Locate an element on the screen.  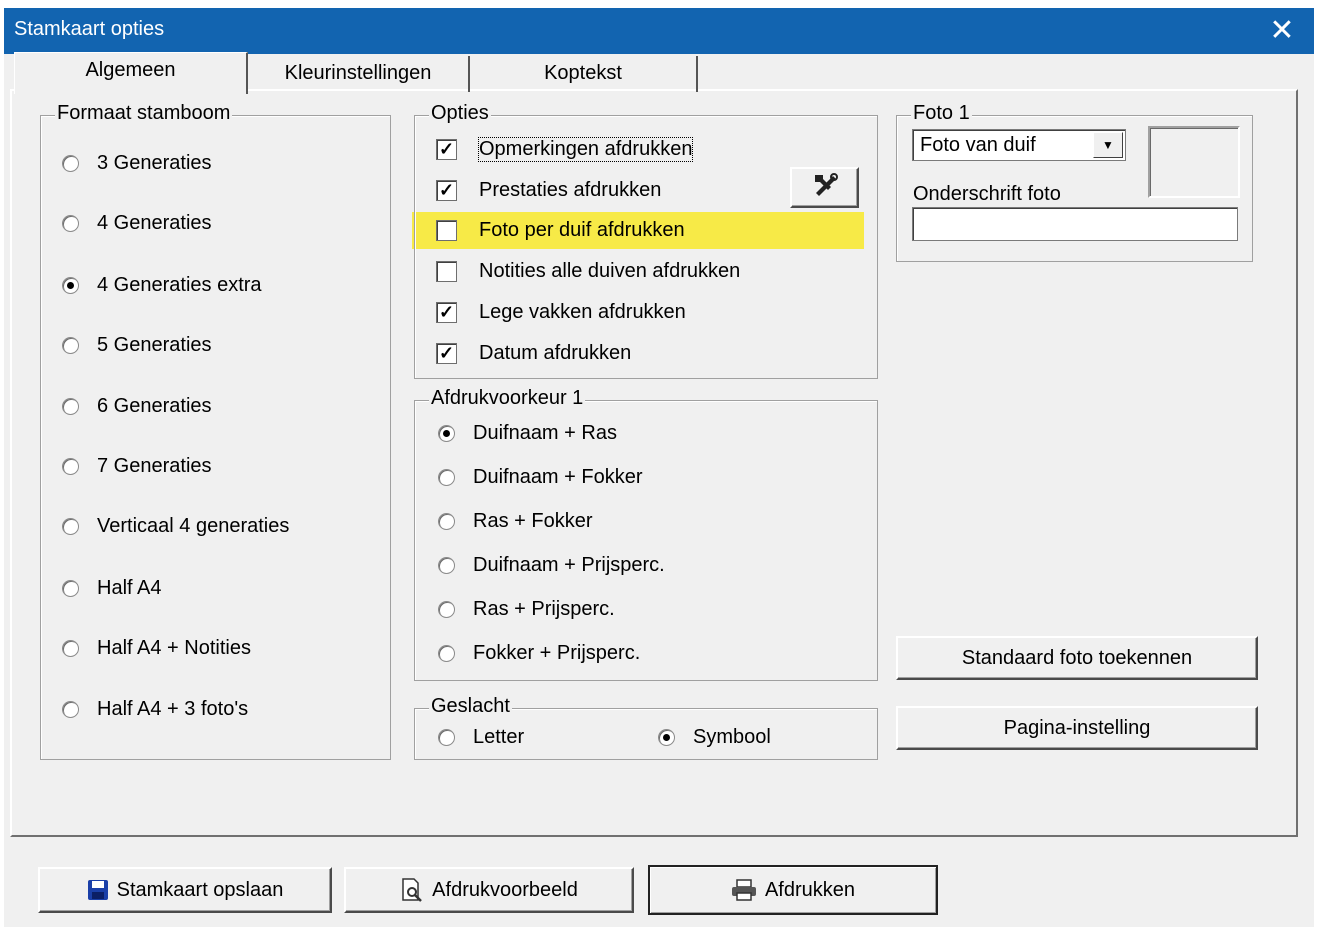
option-checkbox: Foto per duif afdrukken is located at coordinates (560, 230).